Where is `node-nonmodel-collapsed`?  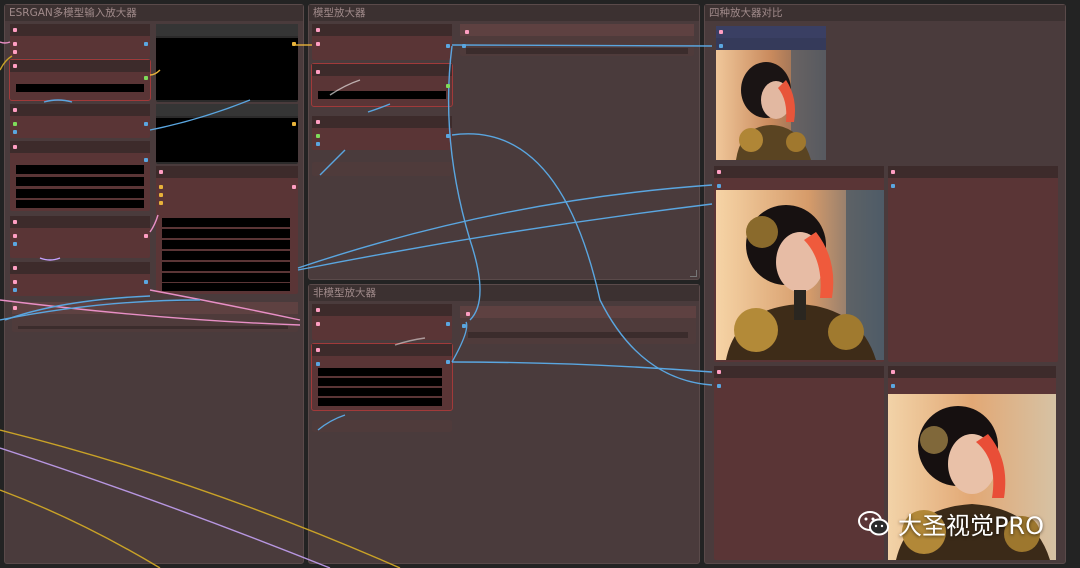
node-nonmodel-collapsed is located at coordinates (382, 426).